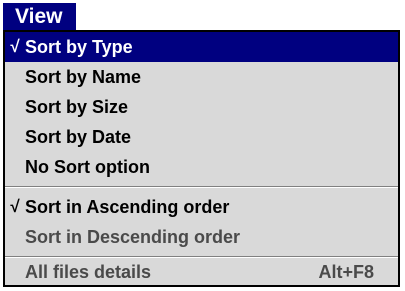  I want to click on menu-item-sort-by-size: Sort by Size, so click(201, 107).